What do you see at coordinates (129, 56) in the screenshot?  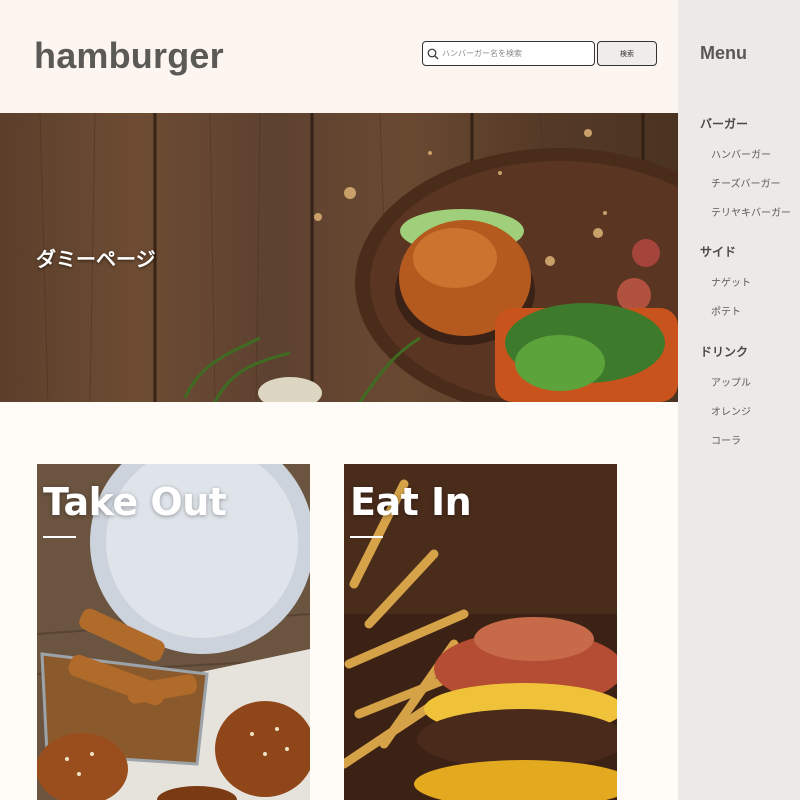 I see `site-logo: hamburger` at bounding box center [129, 56].